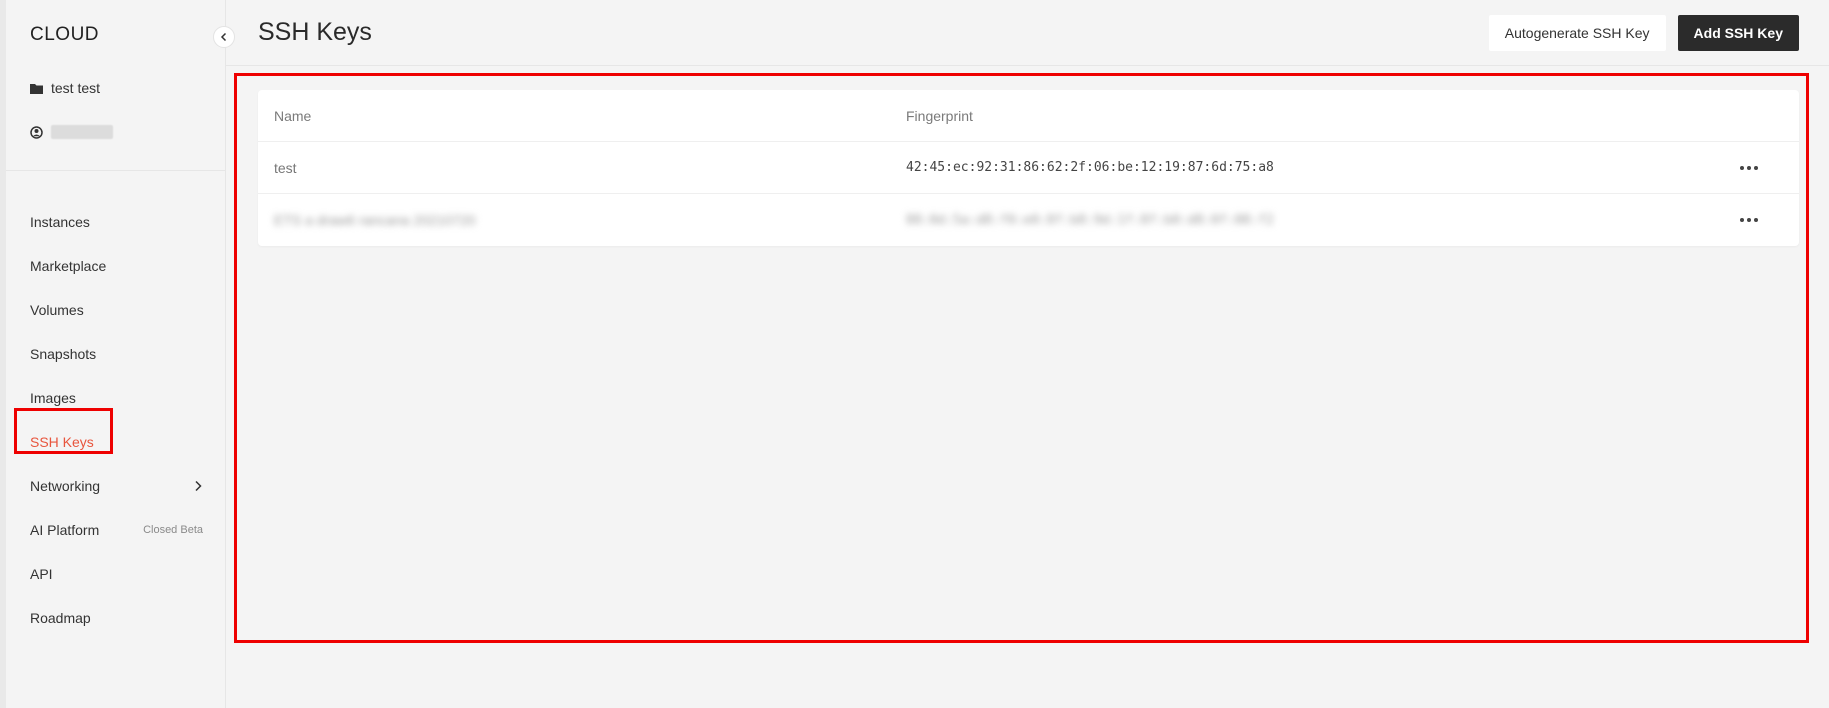 The height and width of the screenshot is (708, 1829). I want to click on sidebar-item-api: API, so click(115, 574).